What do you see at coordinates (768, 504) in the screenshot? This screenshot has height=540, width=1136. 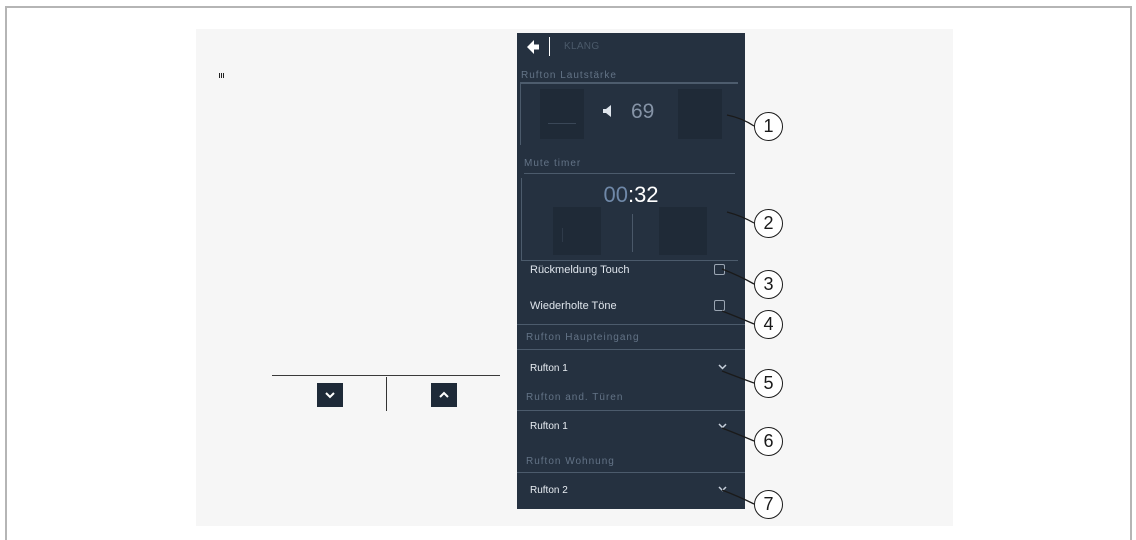 I see `callout-7: 7` at bounding box center [768, 504].